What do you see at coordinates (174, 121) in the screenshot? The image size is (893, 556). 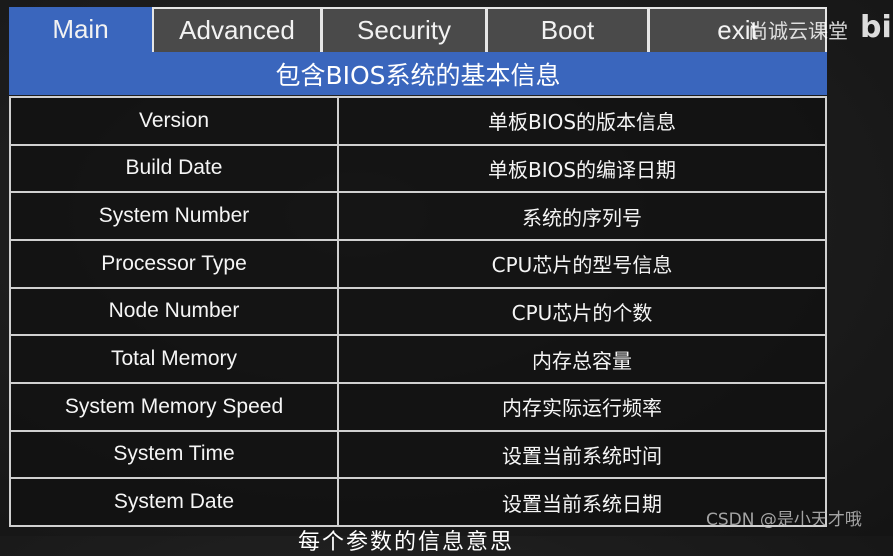 I see `row-key: Version` at bounding box center [174, 121].